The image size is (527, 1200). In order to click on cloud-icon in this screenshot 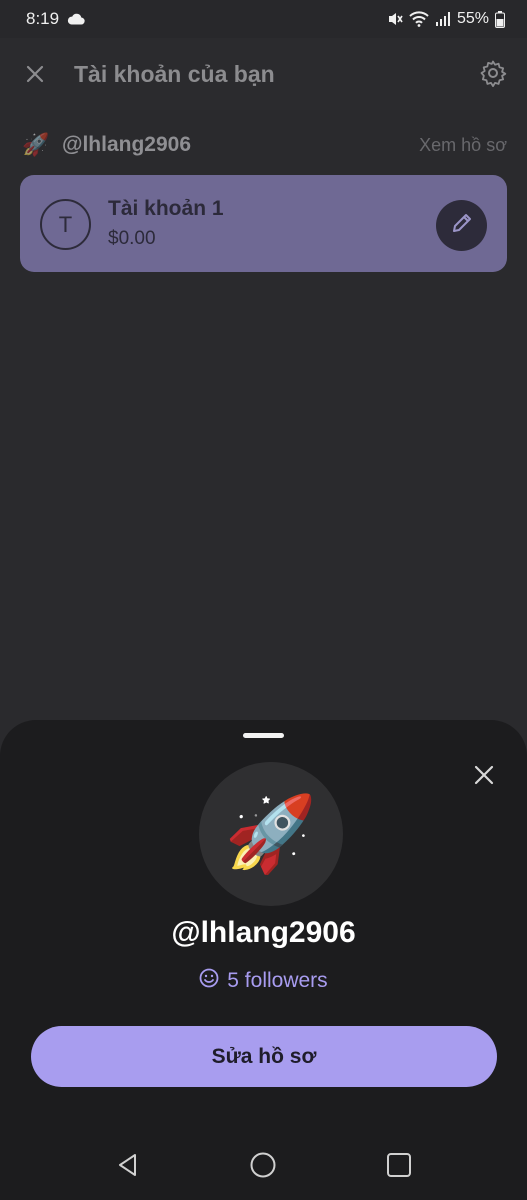, I will do `click(76, 19)`.